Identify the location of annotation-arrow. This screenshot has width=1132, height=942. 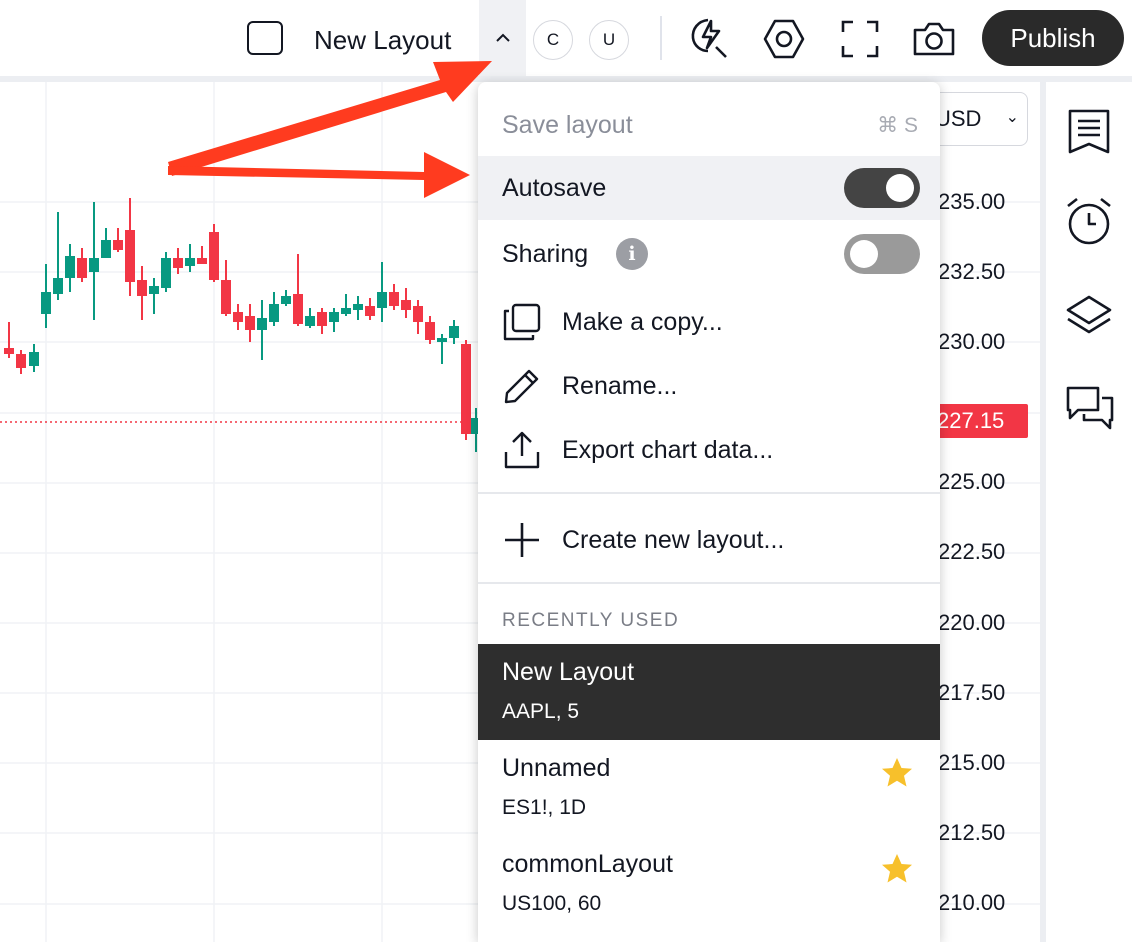
(330, 118).